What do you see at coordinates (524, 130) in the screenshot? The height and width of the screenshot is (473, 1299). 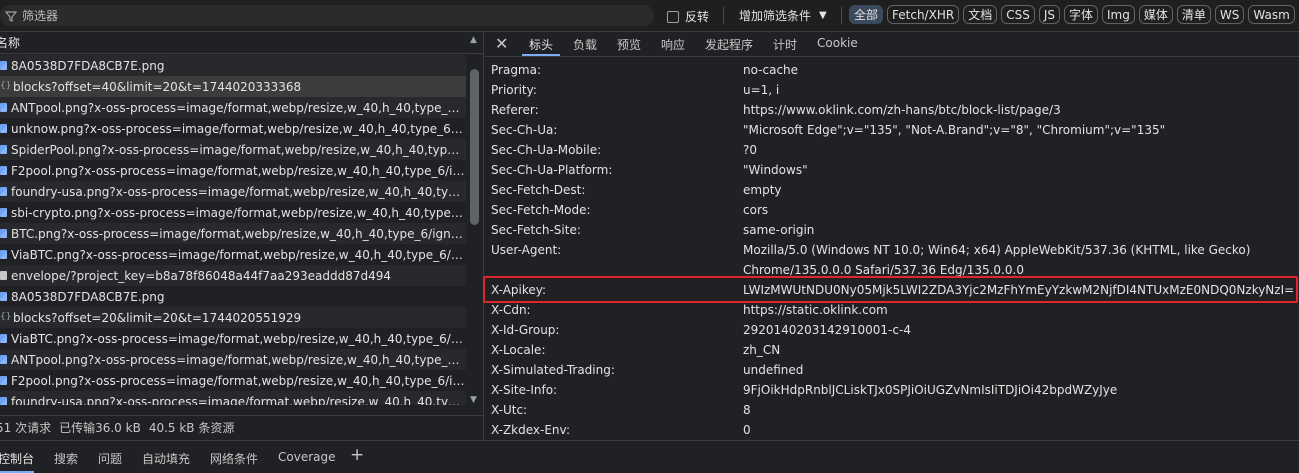 I see `header-name: Sec-Ch-Ua:` at bounding box center [524, 130].